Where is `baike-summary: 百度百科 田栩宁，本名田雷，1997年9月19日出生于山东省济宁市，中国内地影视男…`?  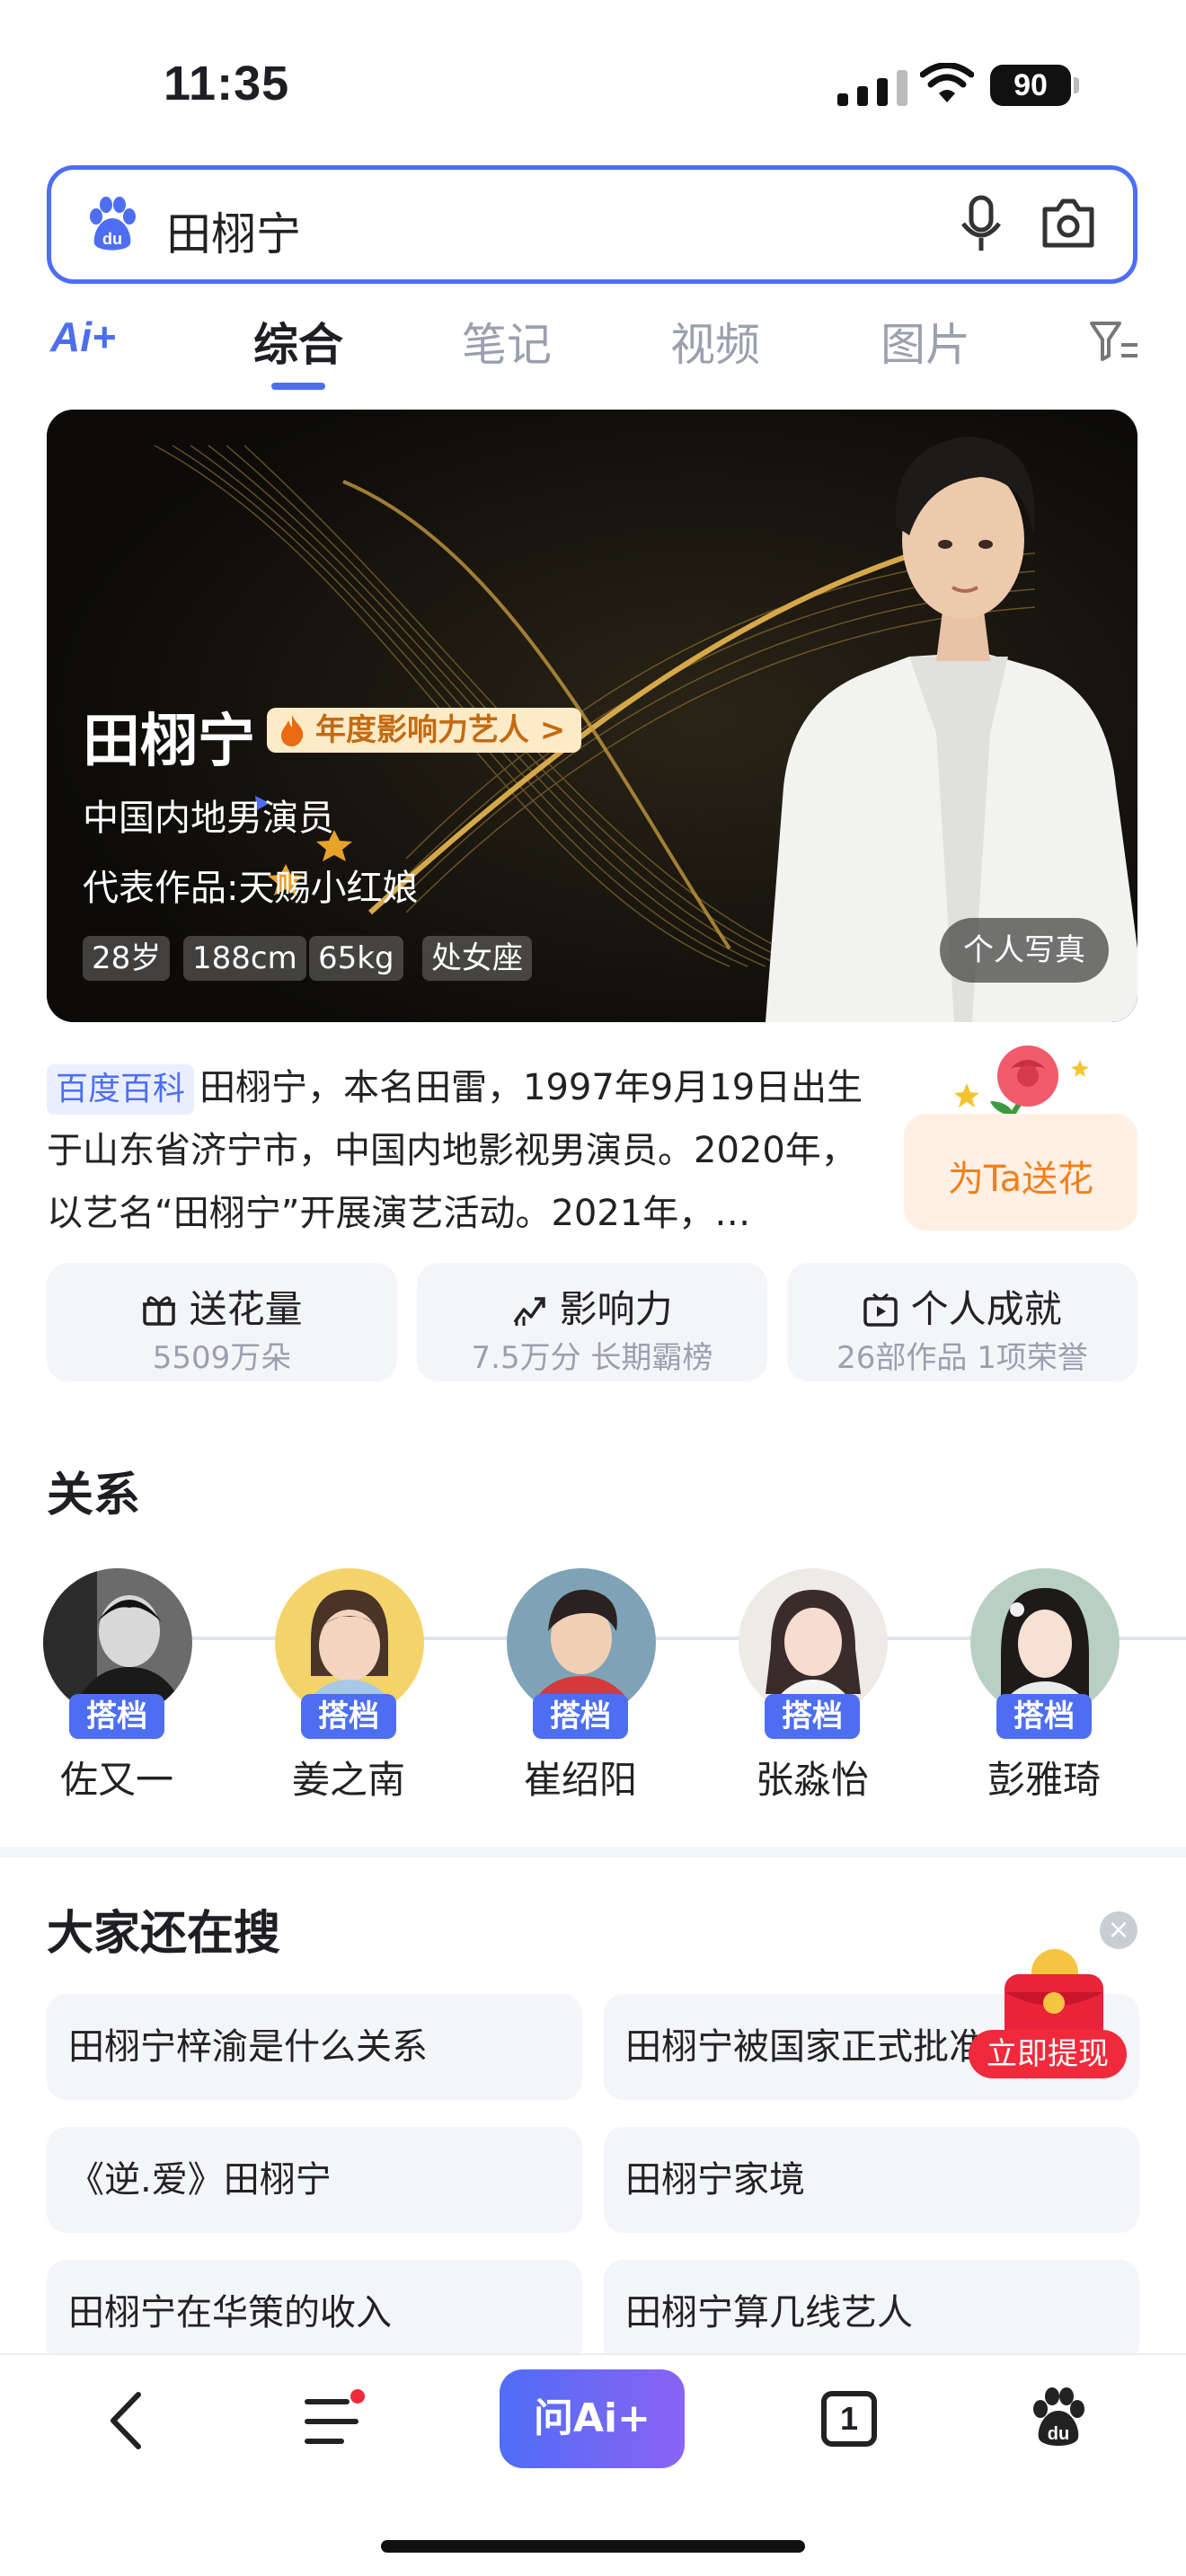 baike-summary: 百度百科 田栩宁，本名田雷，1997年9月19日出生于山东省济宁市，中国内地影视男… is located at coordinates (460, 1150).